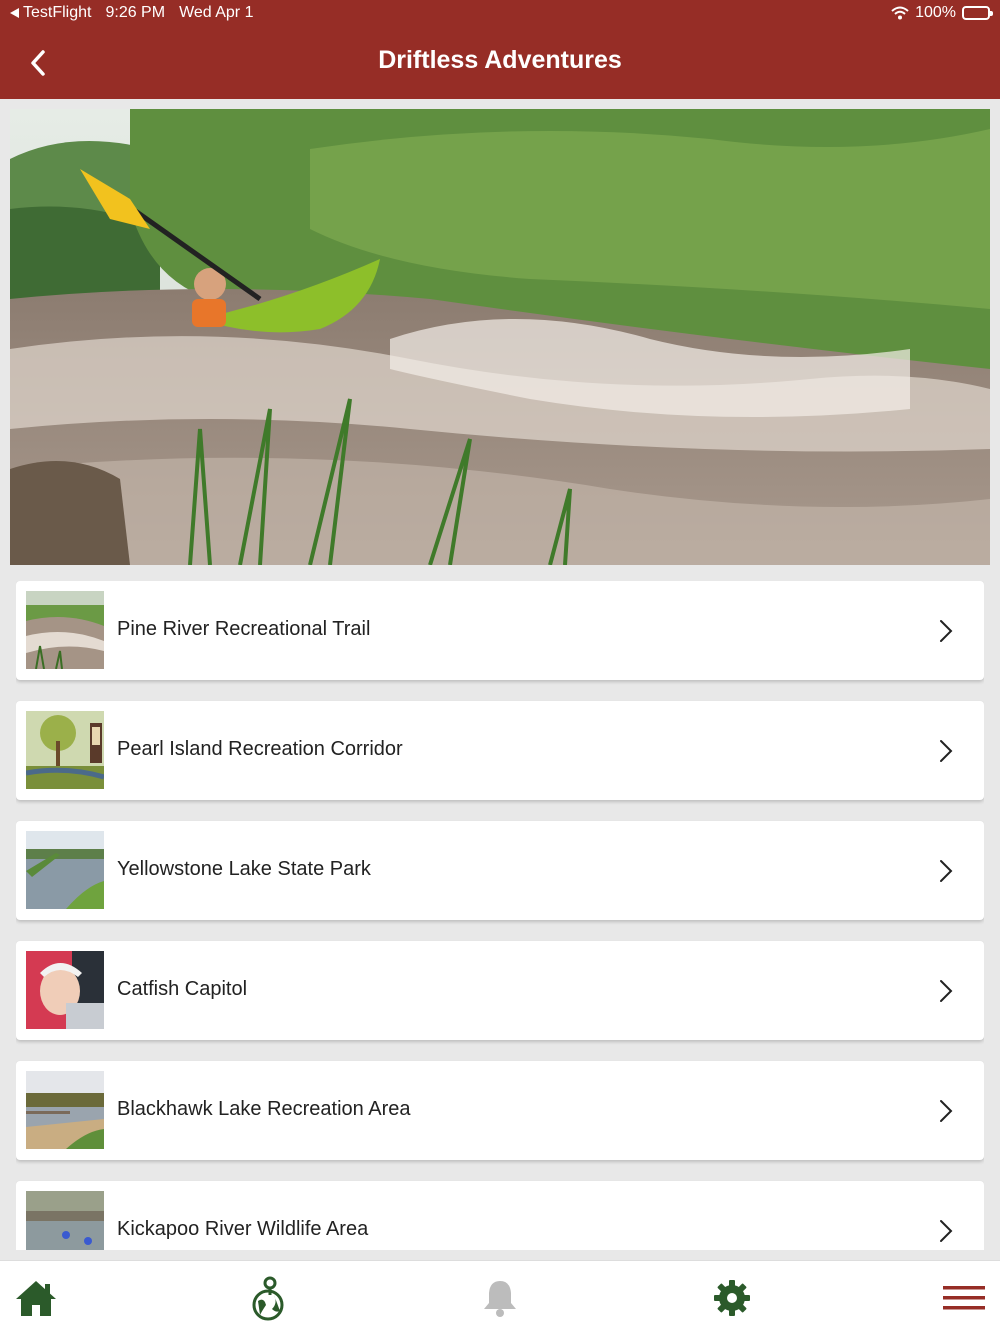  What do you see at coordinates (500, 60) in the screenshot?
I see `page-title: Driftless Adventures` at bounding box center [500, 60].